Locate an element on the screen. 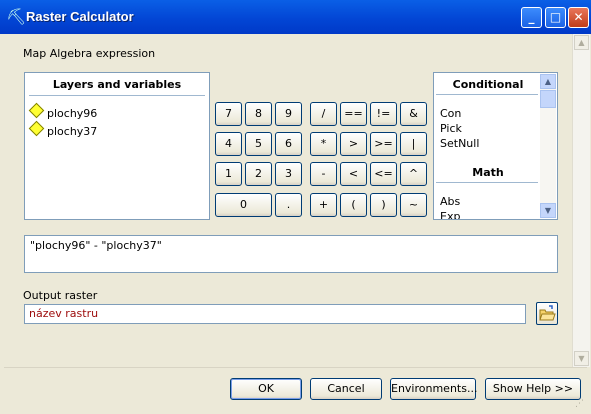 The width and height of the screenshot is (591, 414). layer-item-plochy37: plochy37 is located at coordinates (62, 130).